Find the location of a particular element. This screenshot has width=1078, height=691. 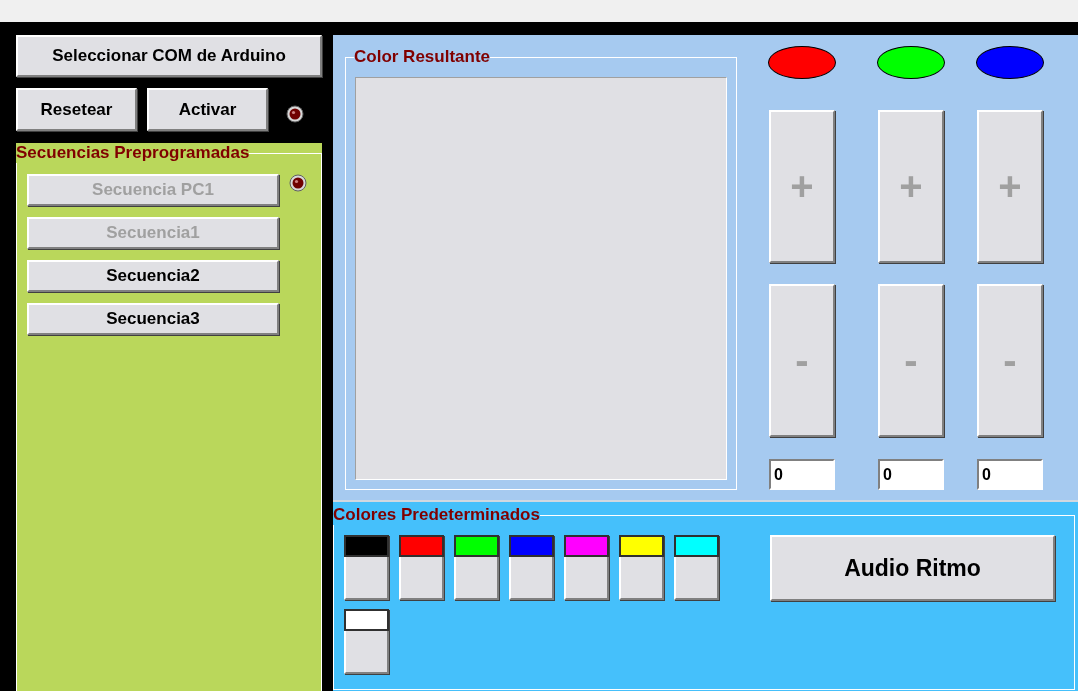

group-title: Color Resultante is located at coordinates (422, 57).